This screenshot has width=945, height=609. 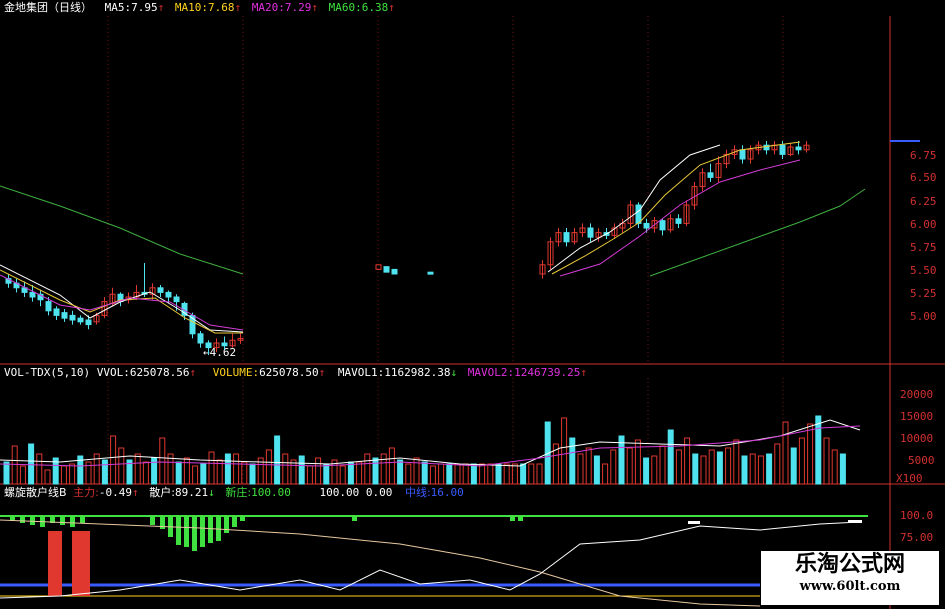 I want to click on watermark-title: 乐淘公式网, so click(x=849, y=564).